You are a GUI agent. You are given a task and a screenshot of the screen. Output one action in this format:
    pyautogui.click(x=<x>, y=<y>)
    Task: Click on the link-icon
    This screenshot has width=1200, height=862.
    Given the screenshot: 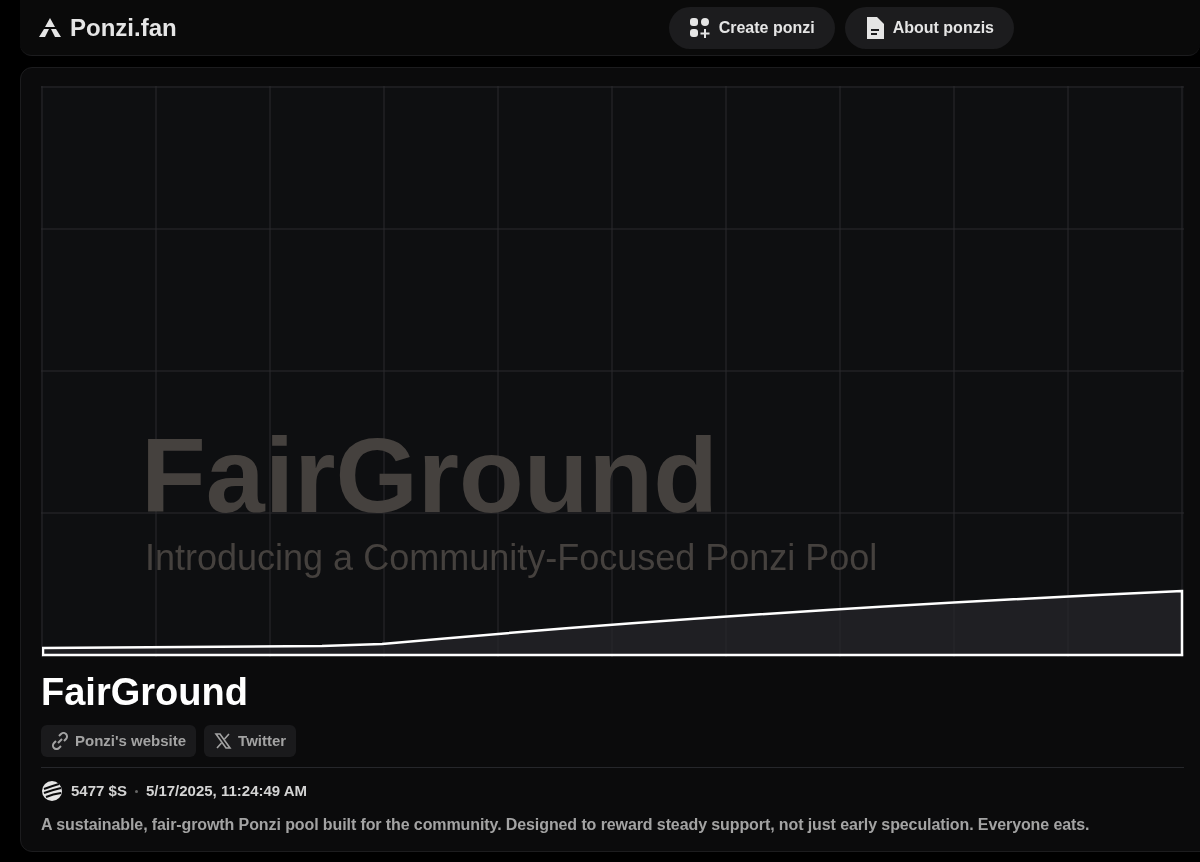 What is the action you would take?
    pyautogui.click(x=60, y=741)
    